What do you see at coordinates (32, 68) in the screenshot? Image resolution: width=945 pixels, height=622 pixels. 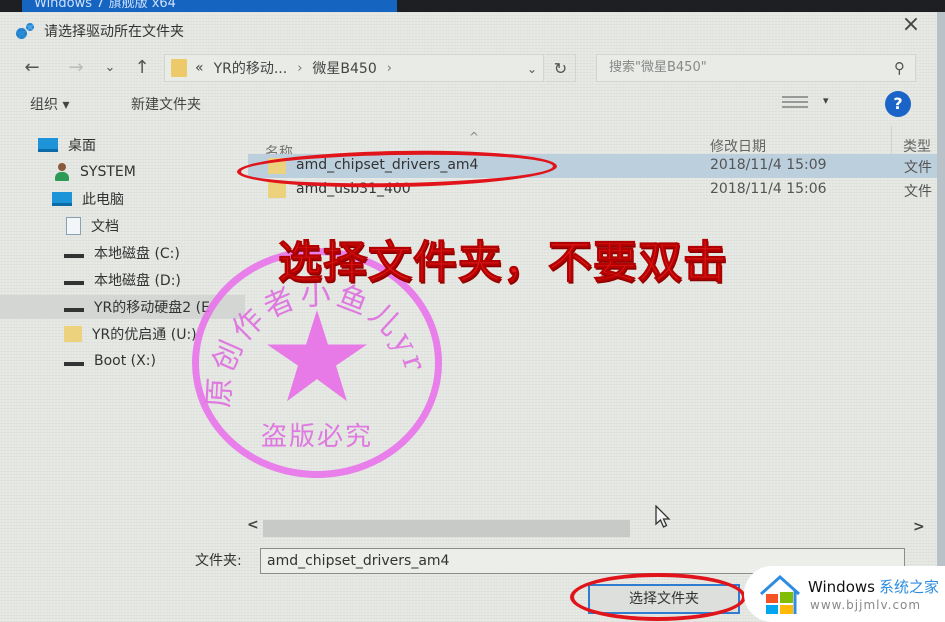 I see `back-button: ←` at bounding box center [32, 68].